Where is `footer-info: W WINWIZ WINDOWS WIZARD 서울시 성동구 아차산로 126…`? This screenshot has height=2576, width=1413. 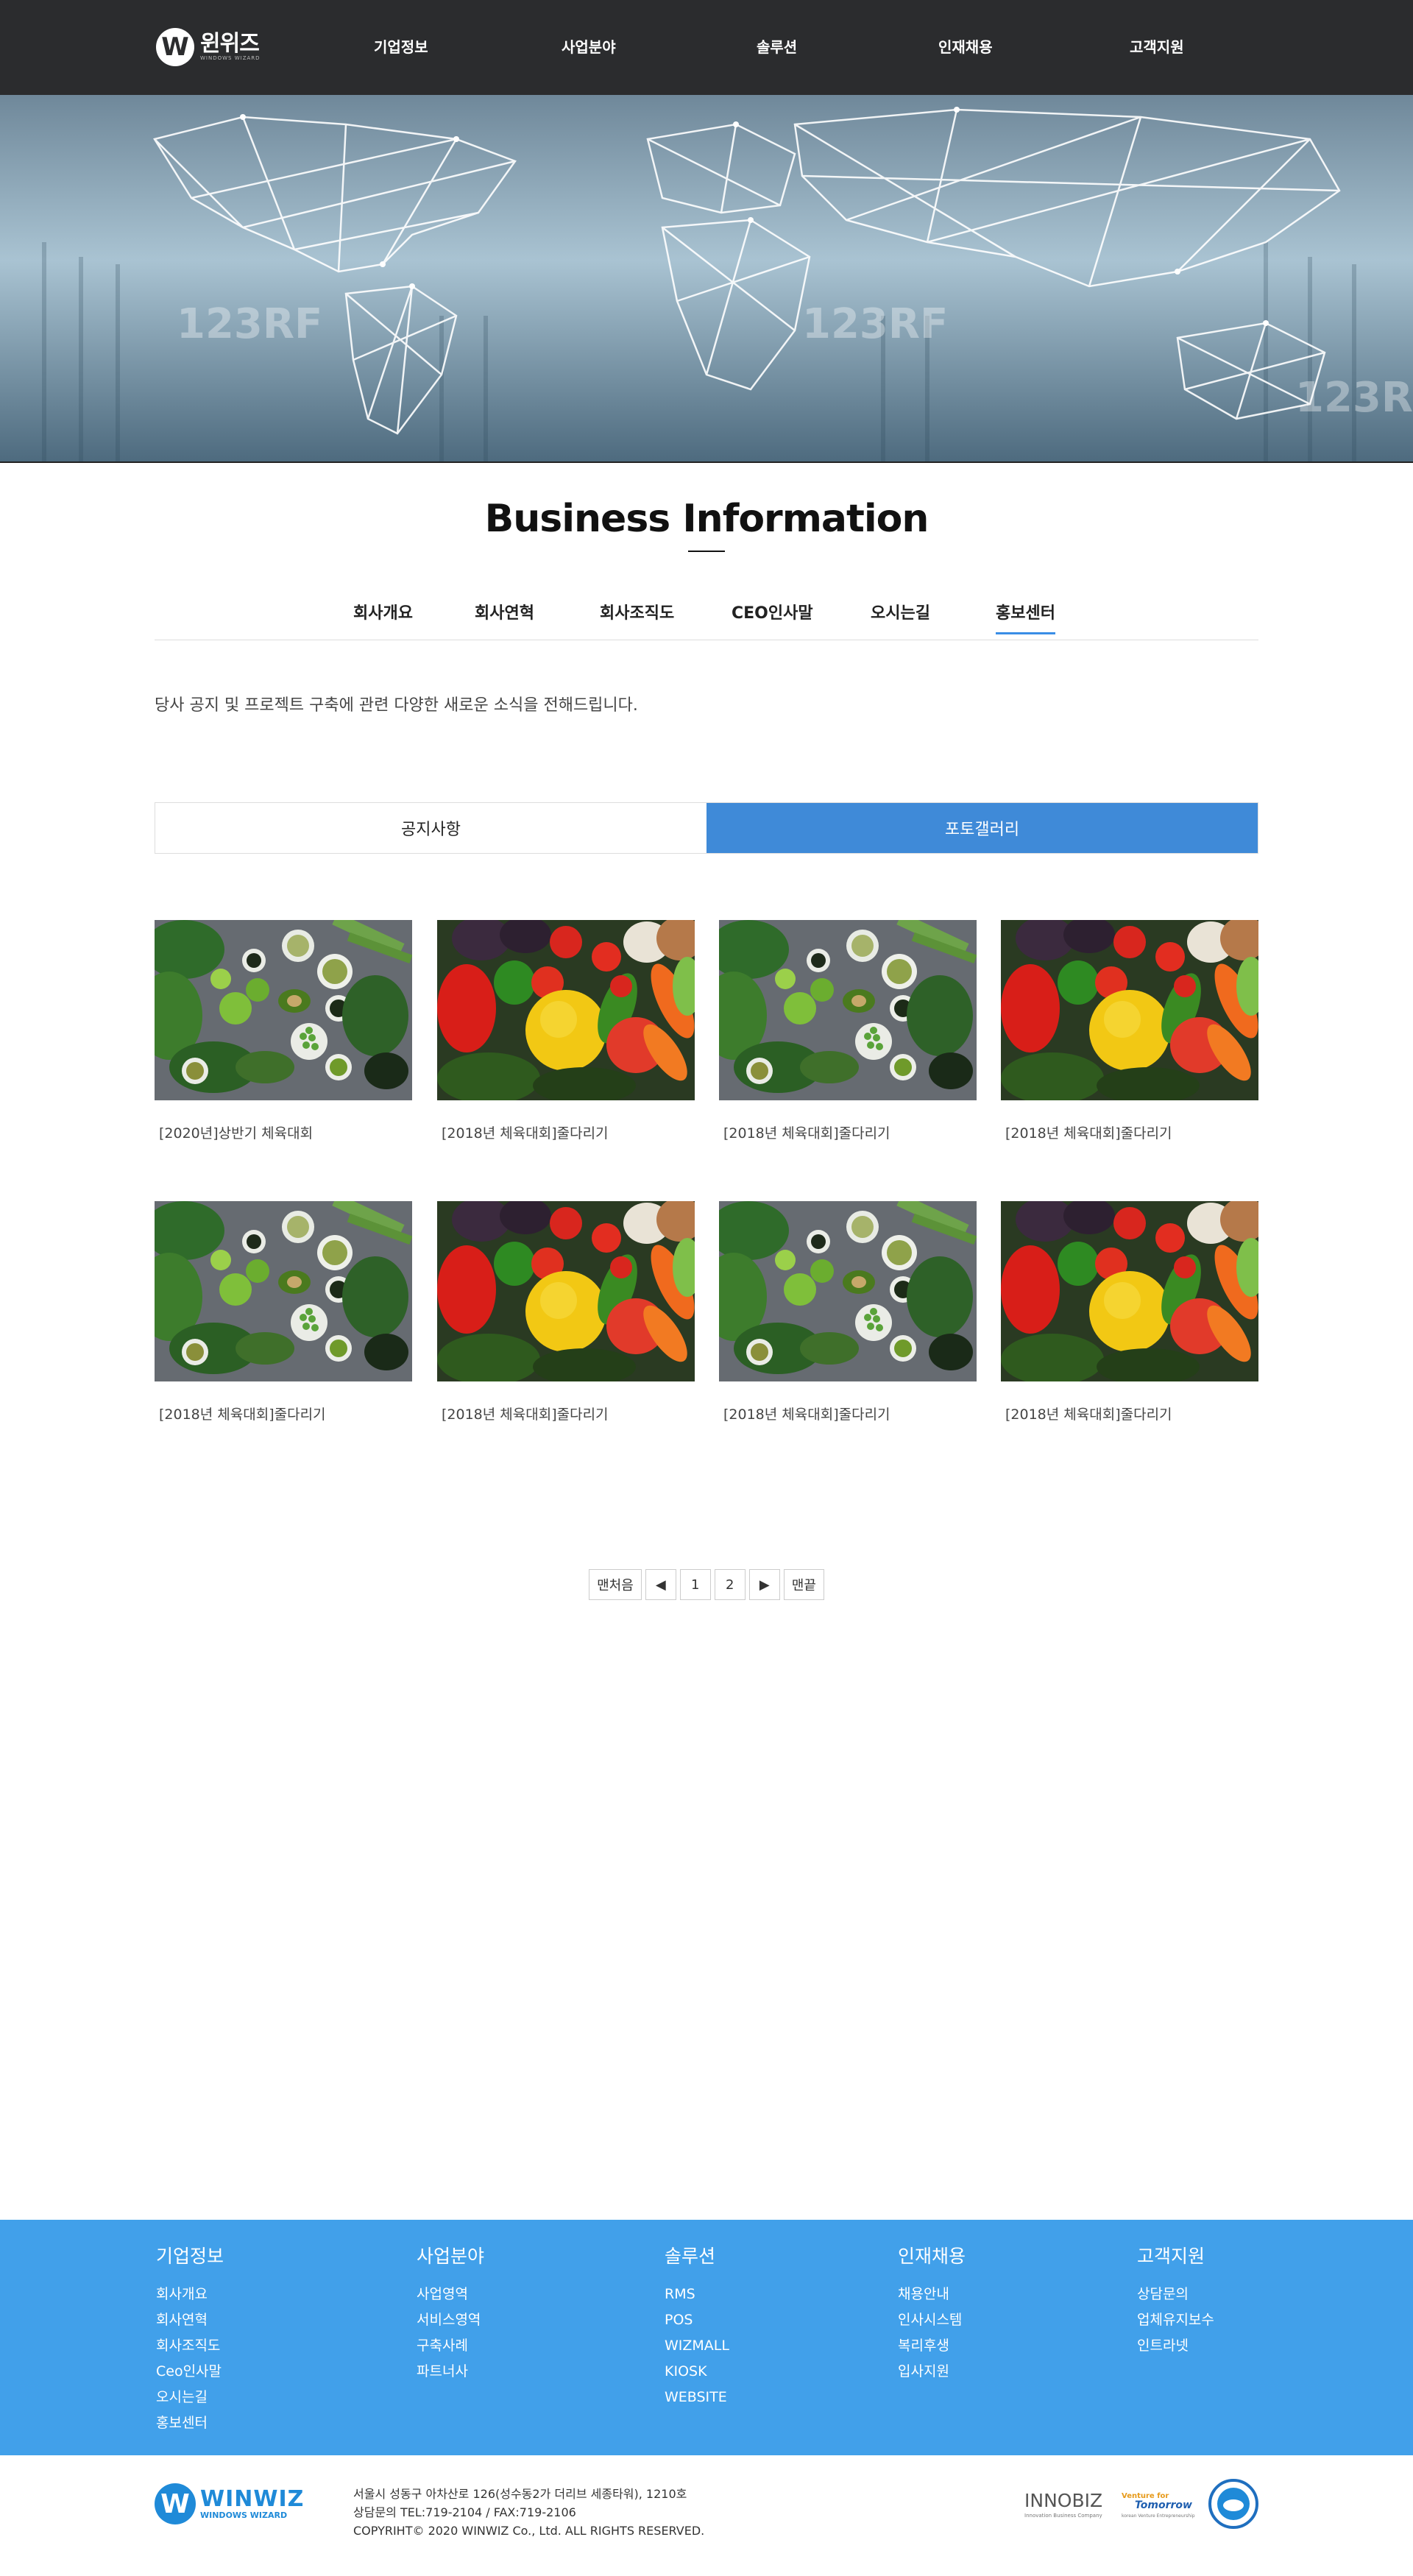 footer-info: W WINWIZ WINDOWS WIZARD 서울시 성동구 아차산로 126… is located at coordinates (706, 2515).